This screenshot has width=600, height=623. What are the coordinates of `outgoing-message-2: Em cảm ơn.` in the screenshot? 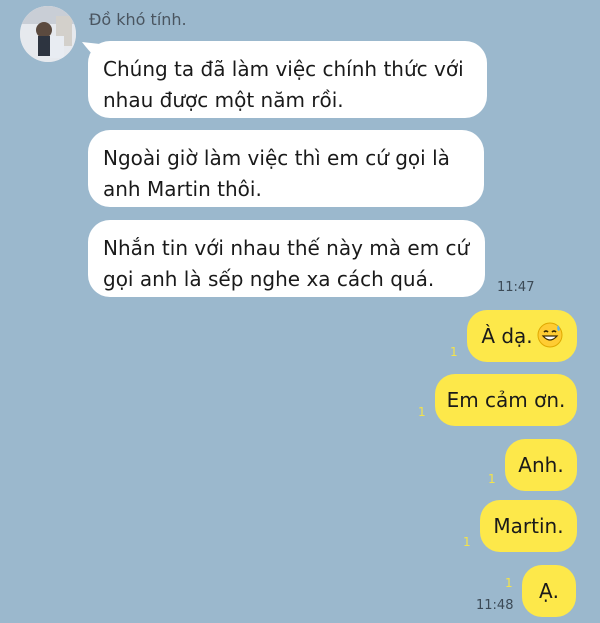 It's located at (506, 400).